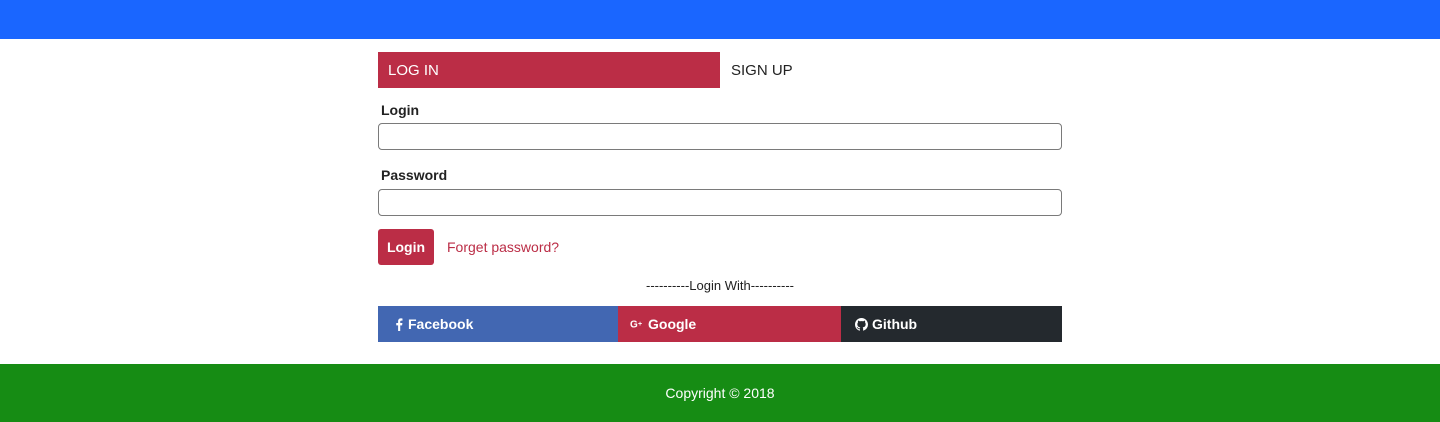  I want to click on forgot-password-link: Forget password?, so click(503, 247).